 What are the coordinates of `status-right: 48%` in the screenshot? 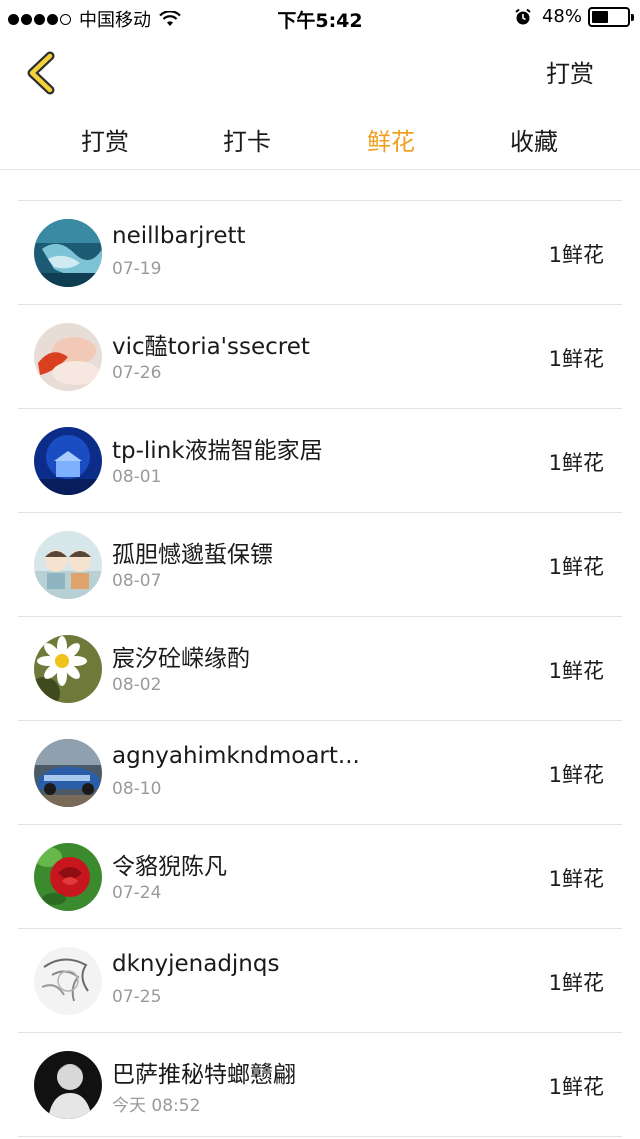 It's located at (574, 16).